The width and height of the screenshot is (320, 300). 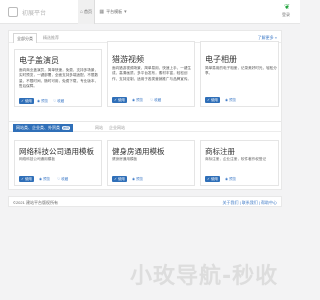 I want to click on nav-templates-label: 平台模板, so click(x=114, y=11).